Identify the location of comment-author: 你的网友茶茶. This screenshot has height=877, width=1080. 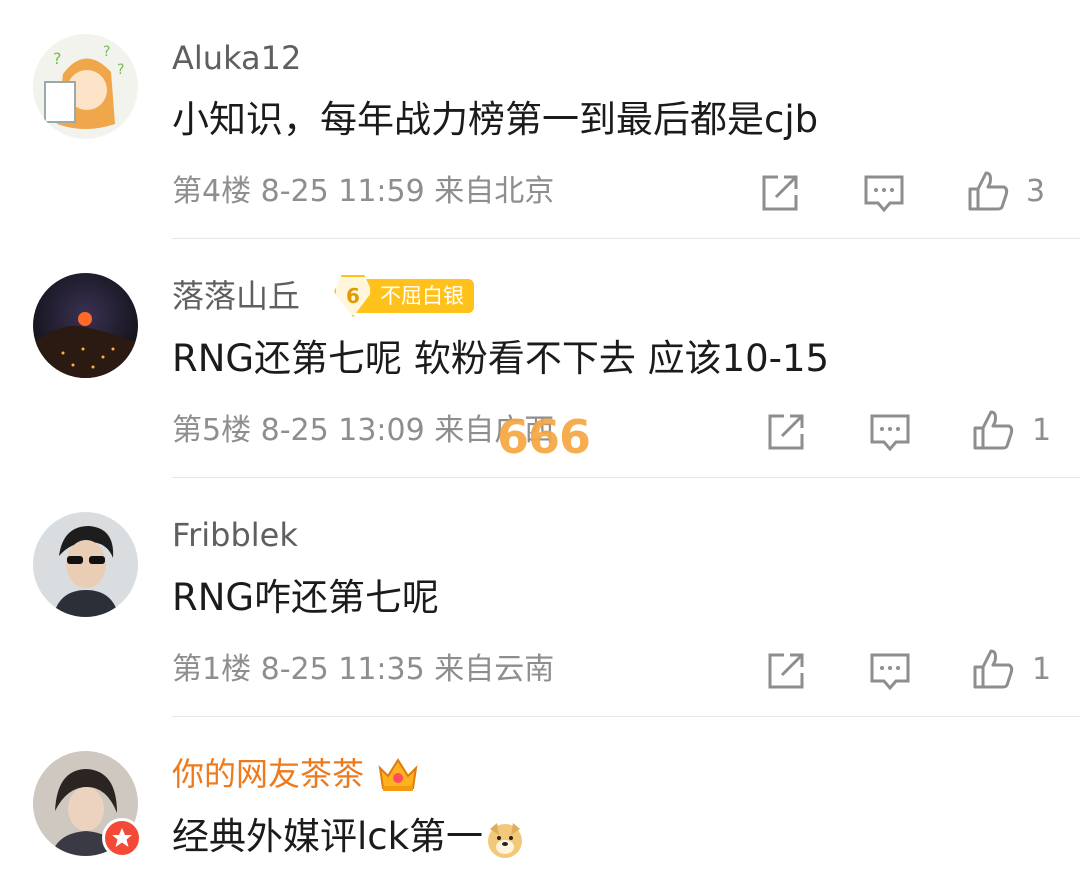
(268, 774).